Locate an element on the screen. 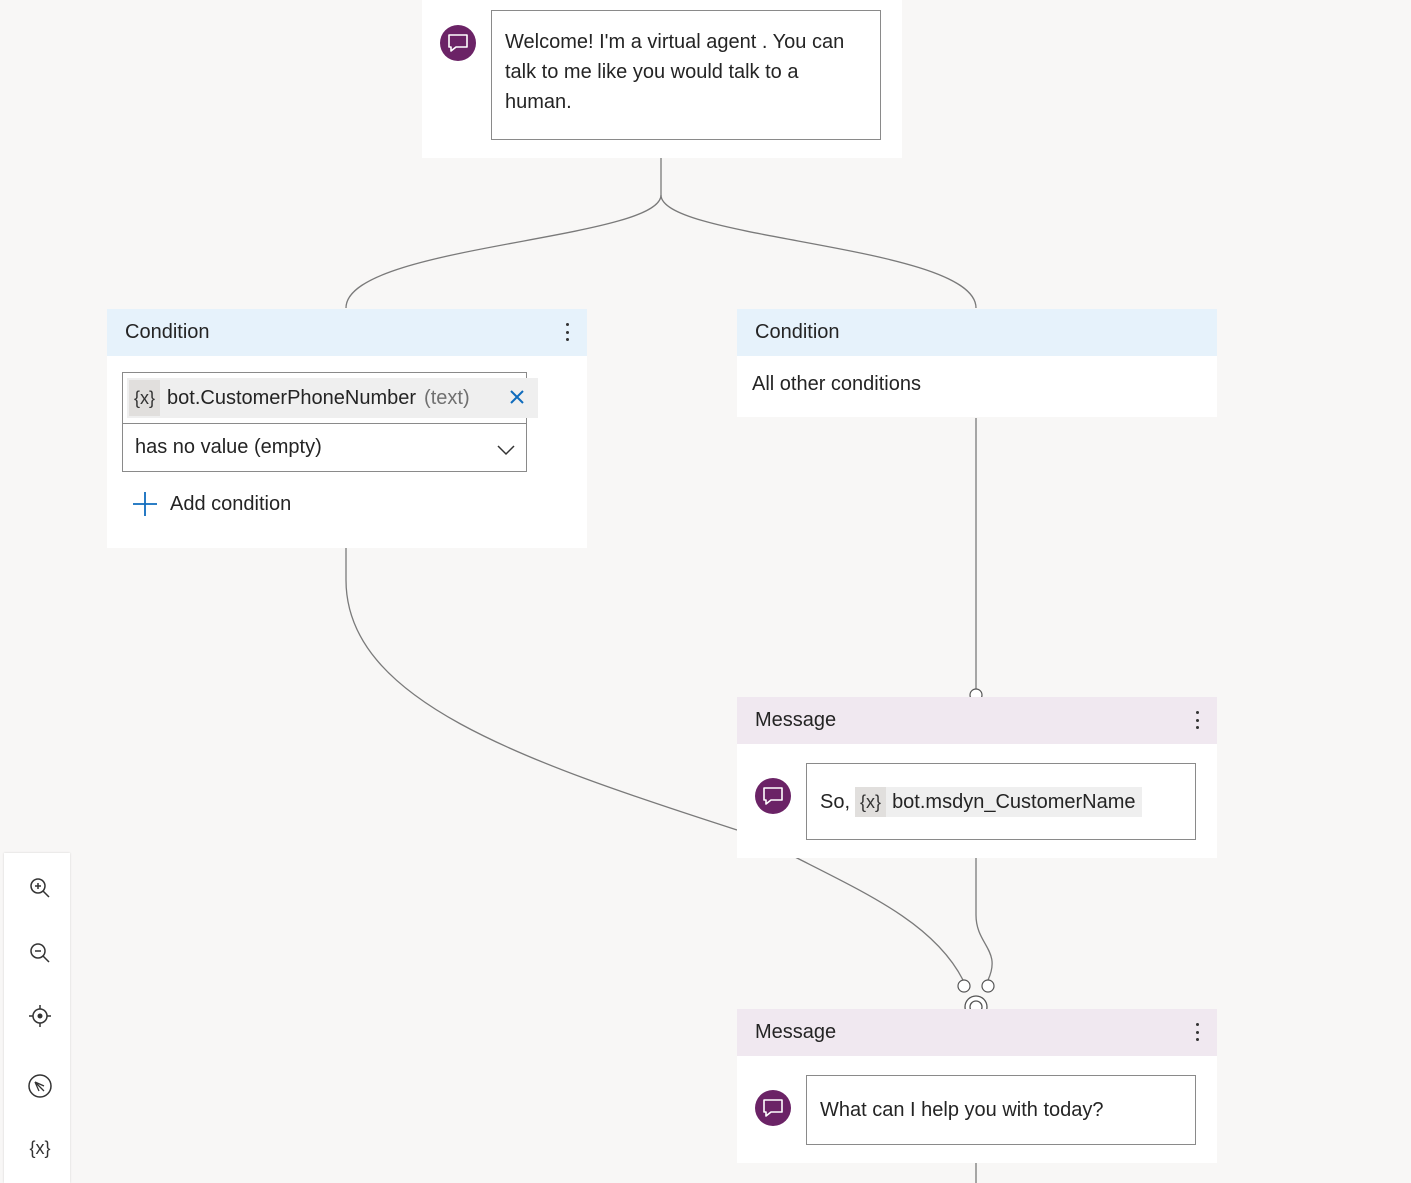  operator-value: has no value (empty) is located at coordinates (228, 447).